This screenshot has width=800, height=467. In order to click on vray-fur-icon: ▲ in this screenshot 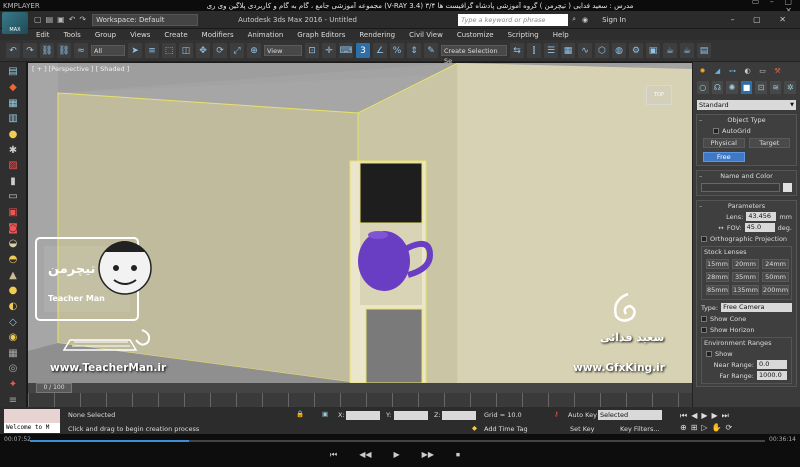, I will do `click(13, 275)`.